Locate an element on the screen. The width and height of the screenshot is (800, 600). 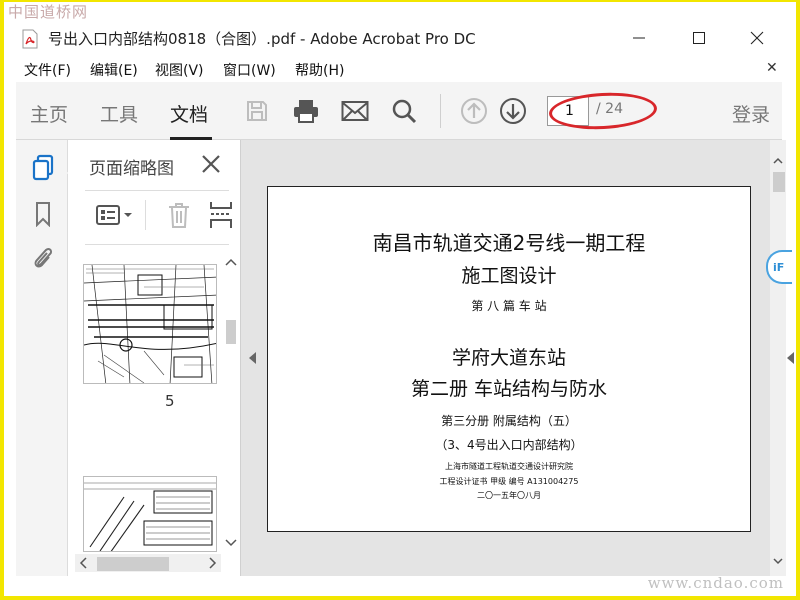
menu-window: 窗口(W) is located at coordinates (249, 70).